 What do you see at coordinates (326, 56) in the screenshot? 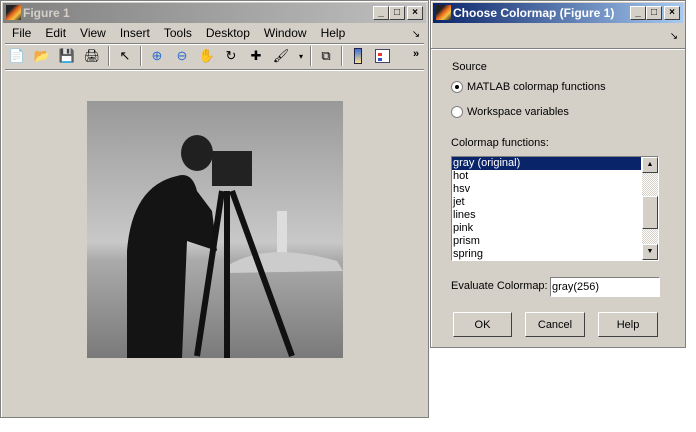
I see `link-plot-icon: ⧉` at bounding box center [326, 56].